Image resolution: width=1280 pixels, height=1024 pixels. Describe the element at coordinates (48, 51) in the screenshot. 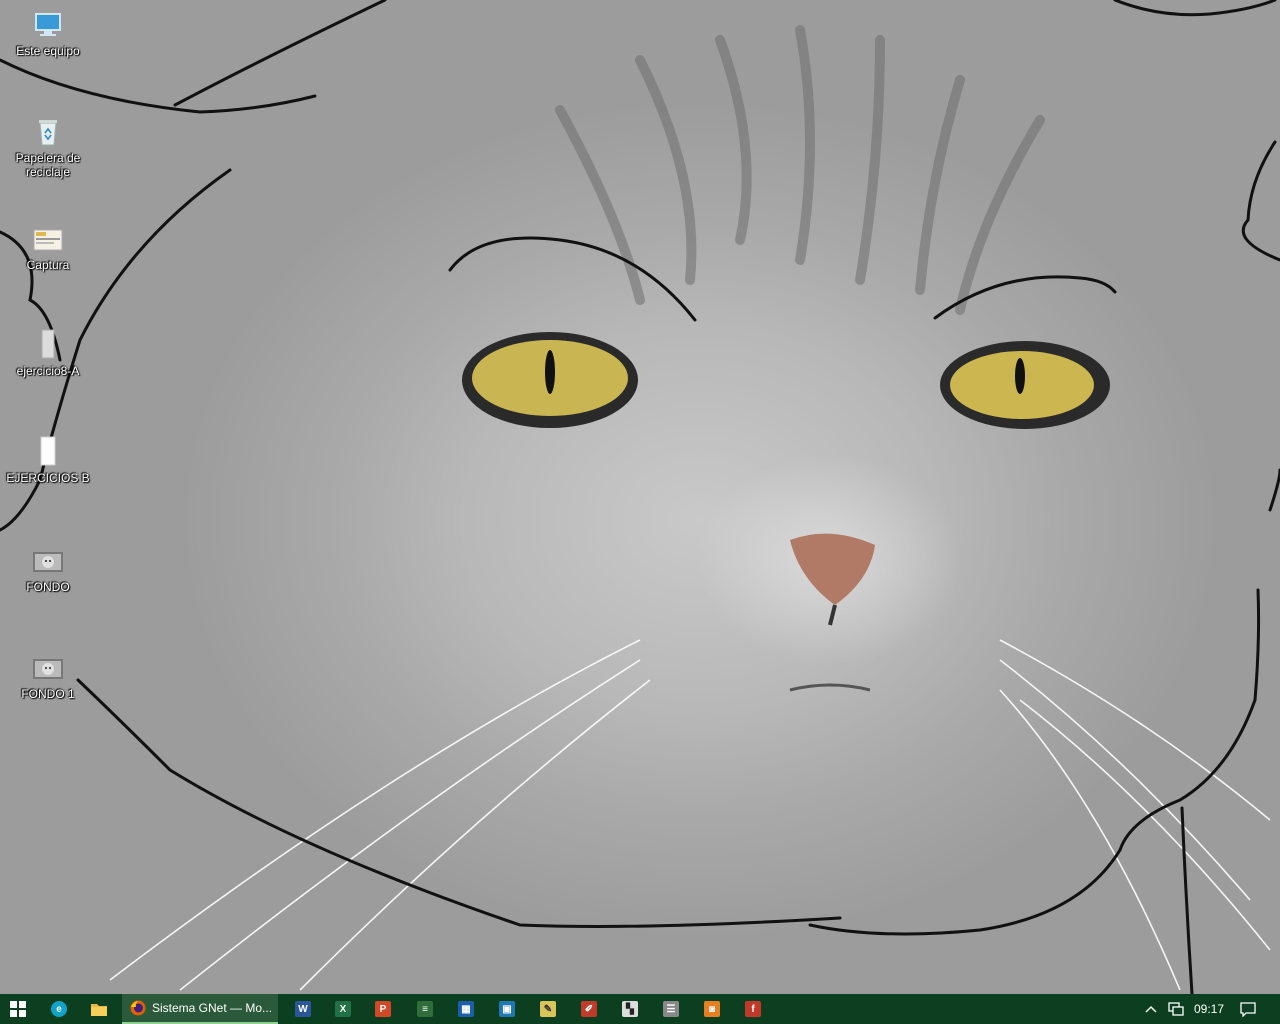

I see `desktop-icon-label: Este equipo` at that location.